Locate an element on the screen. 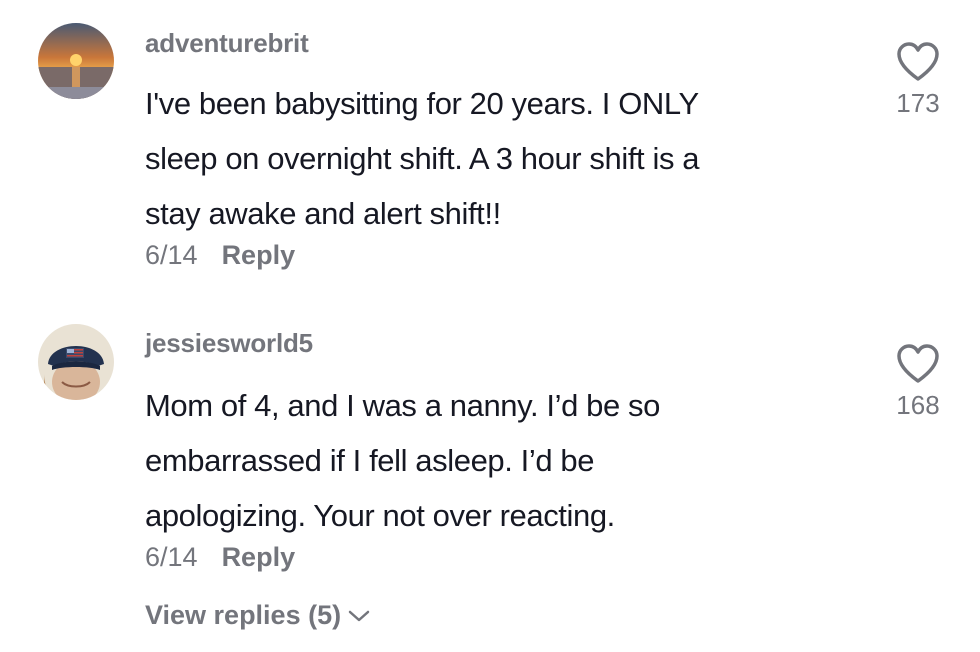 Image resolution: width=980 pixels, height=652 pixels. like-button: 173 is located at coordinates (918, 80).